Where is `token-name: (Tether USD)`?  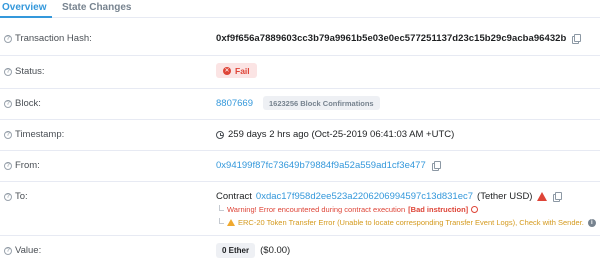 token-name: (Tether USD) is located at coordinates (505, 196).